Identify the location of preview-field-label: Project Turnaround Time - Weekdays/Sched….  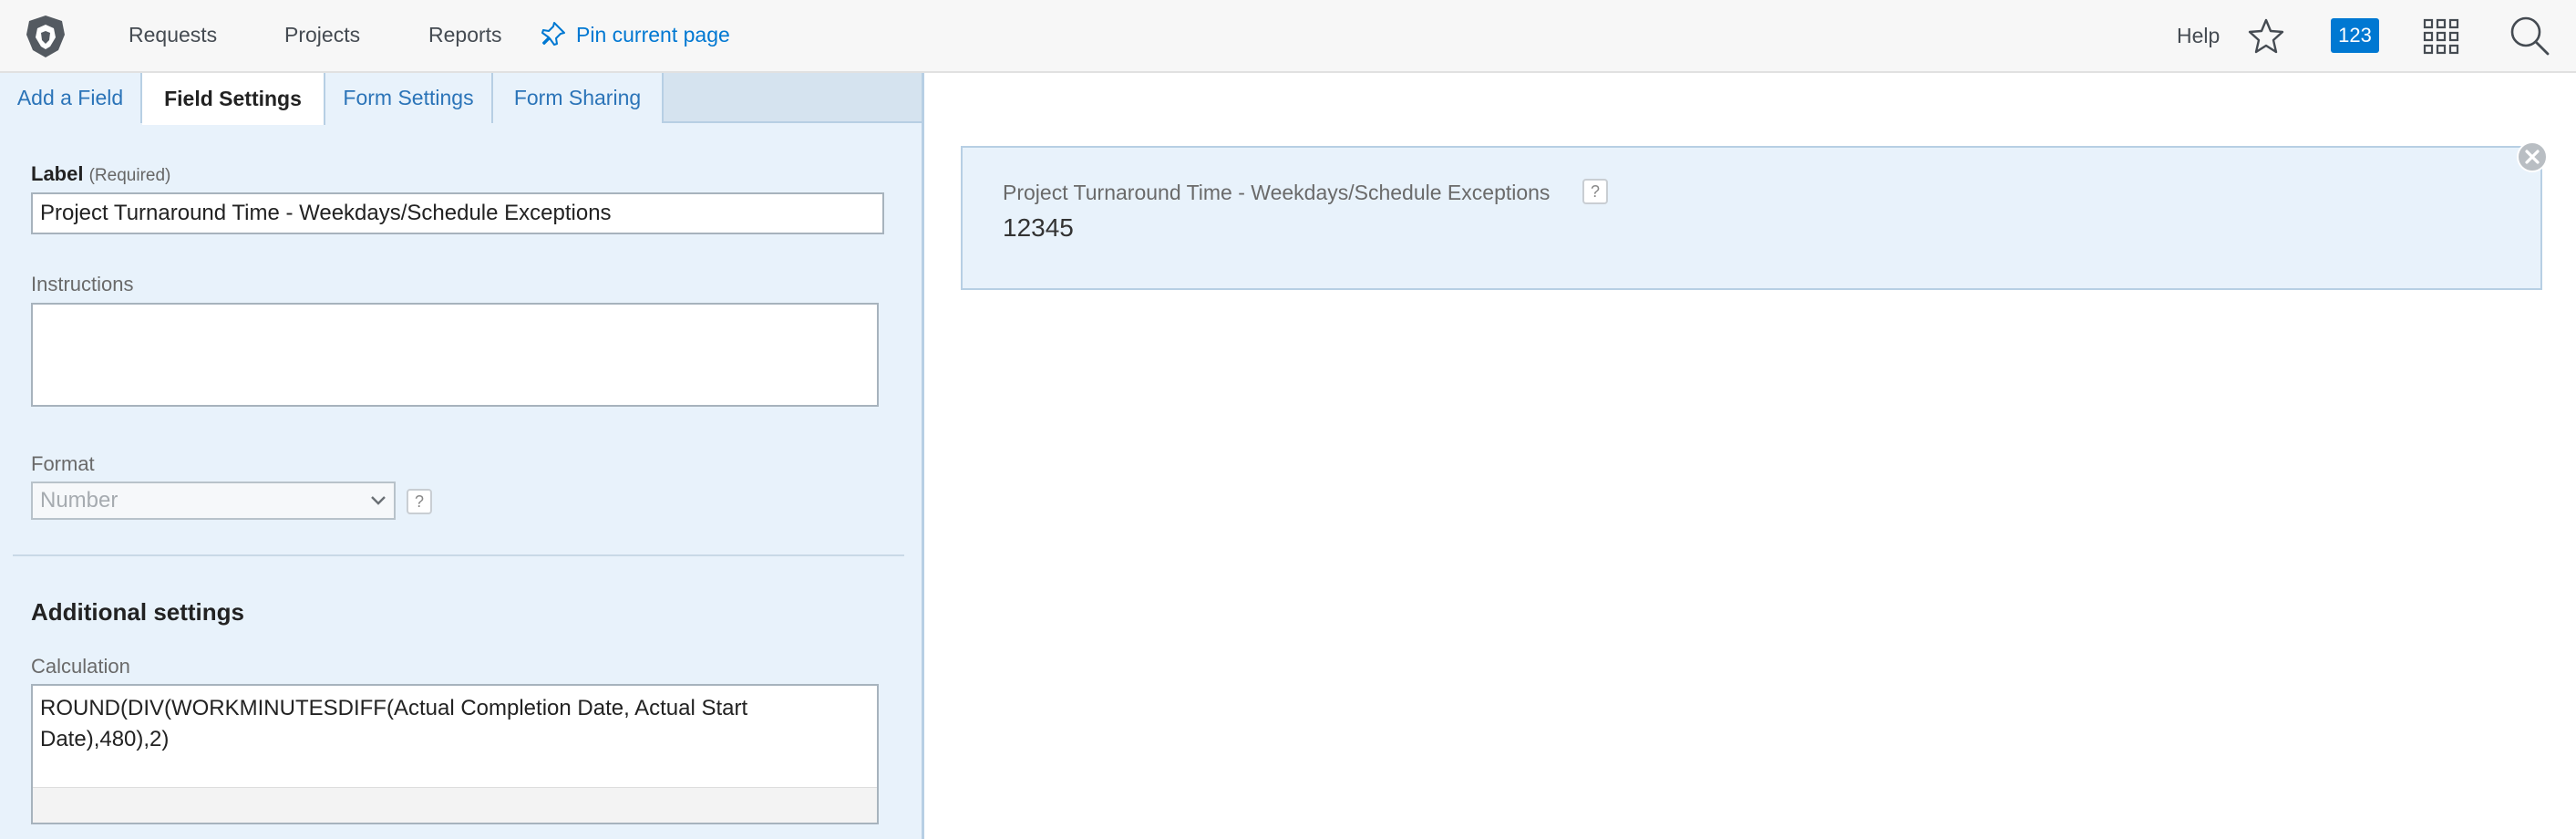
(1277, 192).